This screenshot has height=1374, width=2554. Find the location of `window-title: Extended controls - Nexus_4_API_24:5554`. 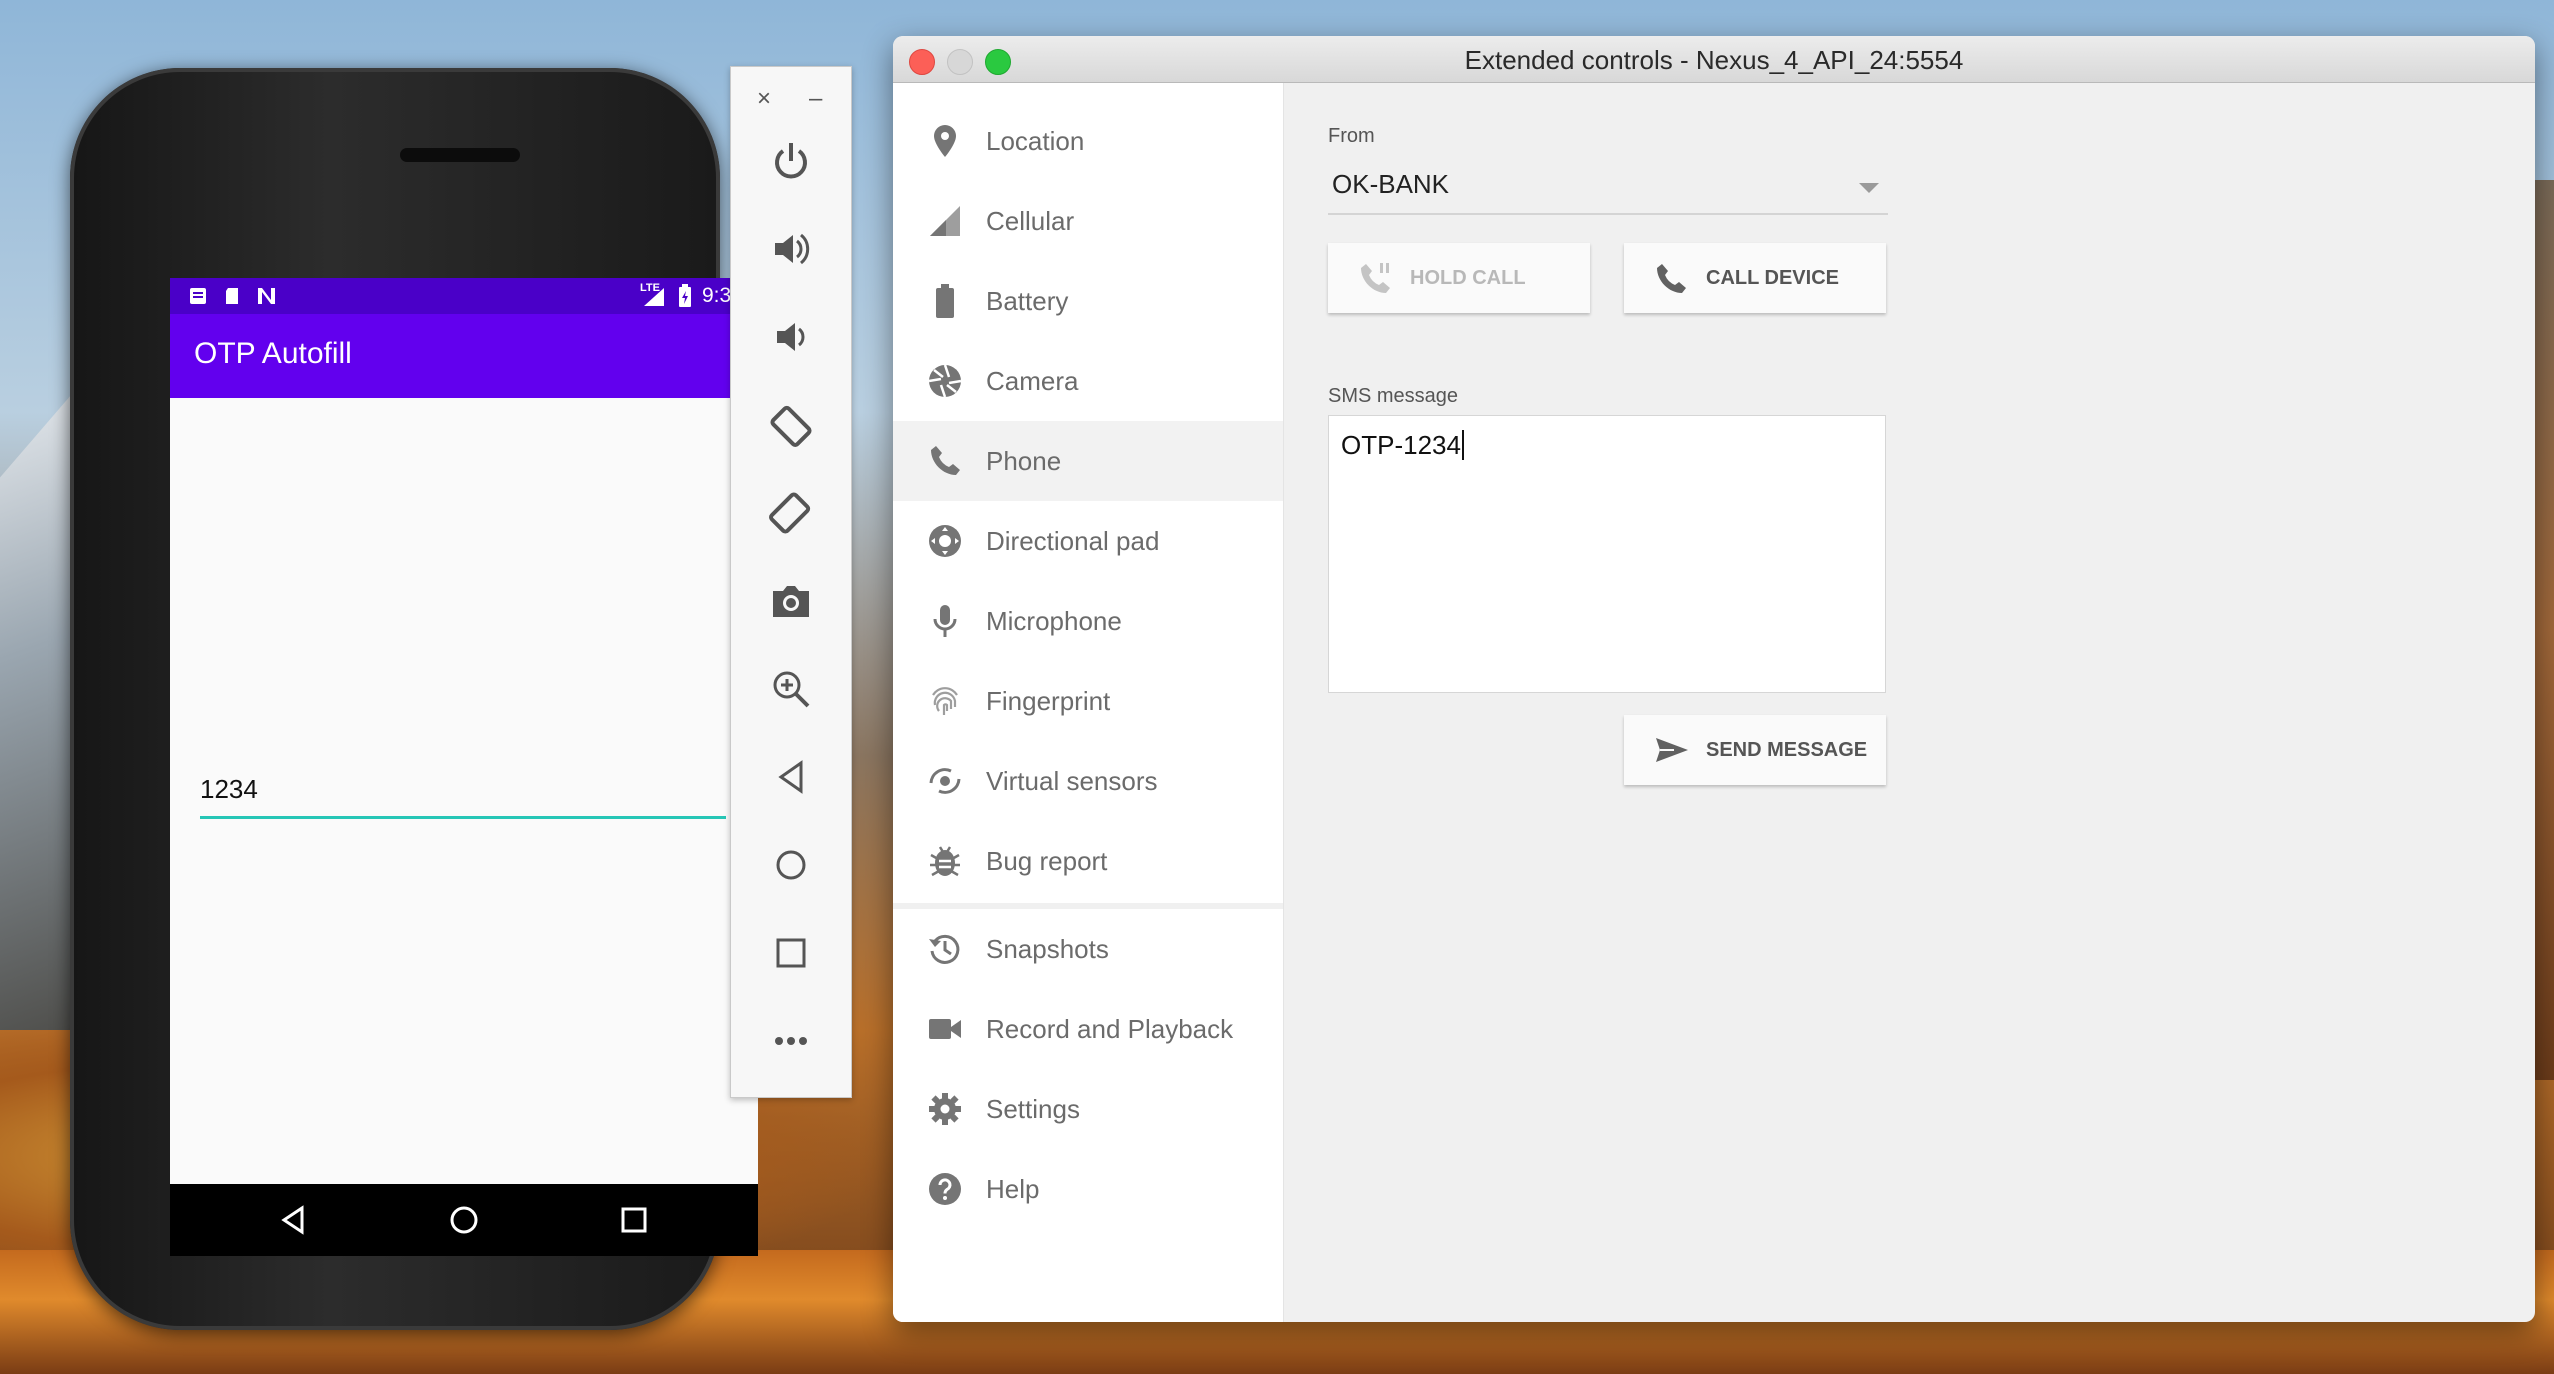

window-title: Extended controls - Nexus_4_API_24:5554 is located at coordinates (1714, 60).